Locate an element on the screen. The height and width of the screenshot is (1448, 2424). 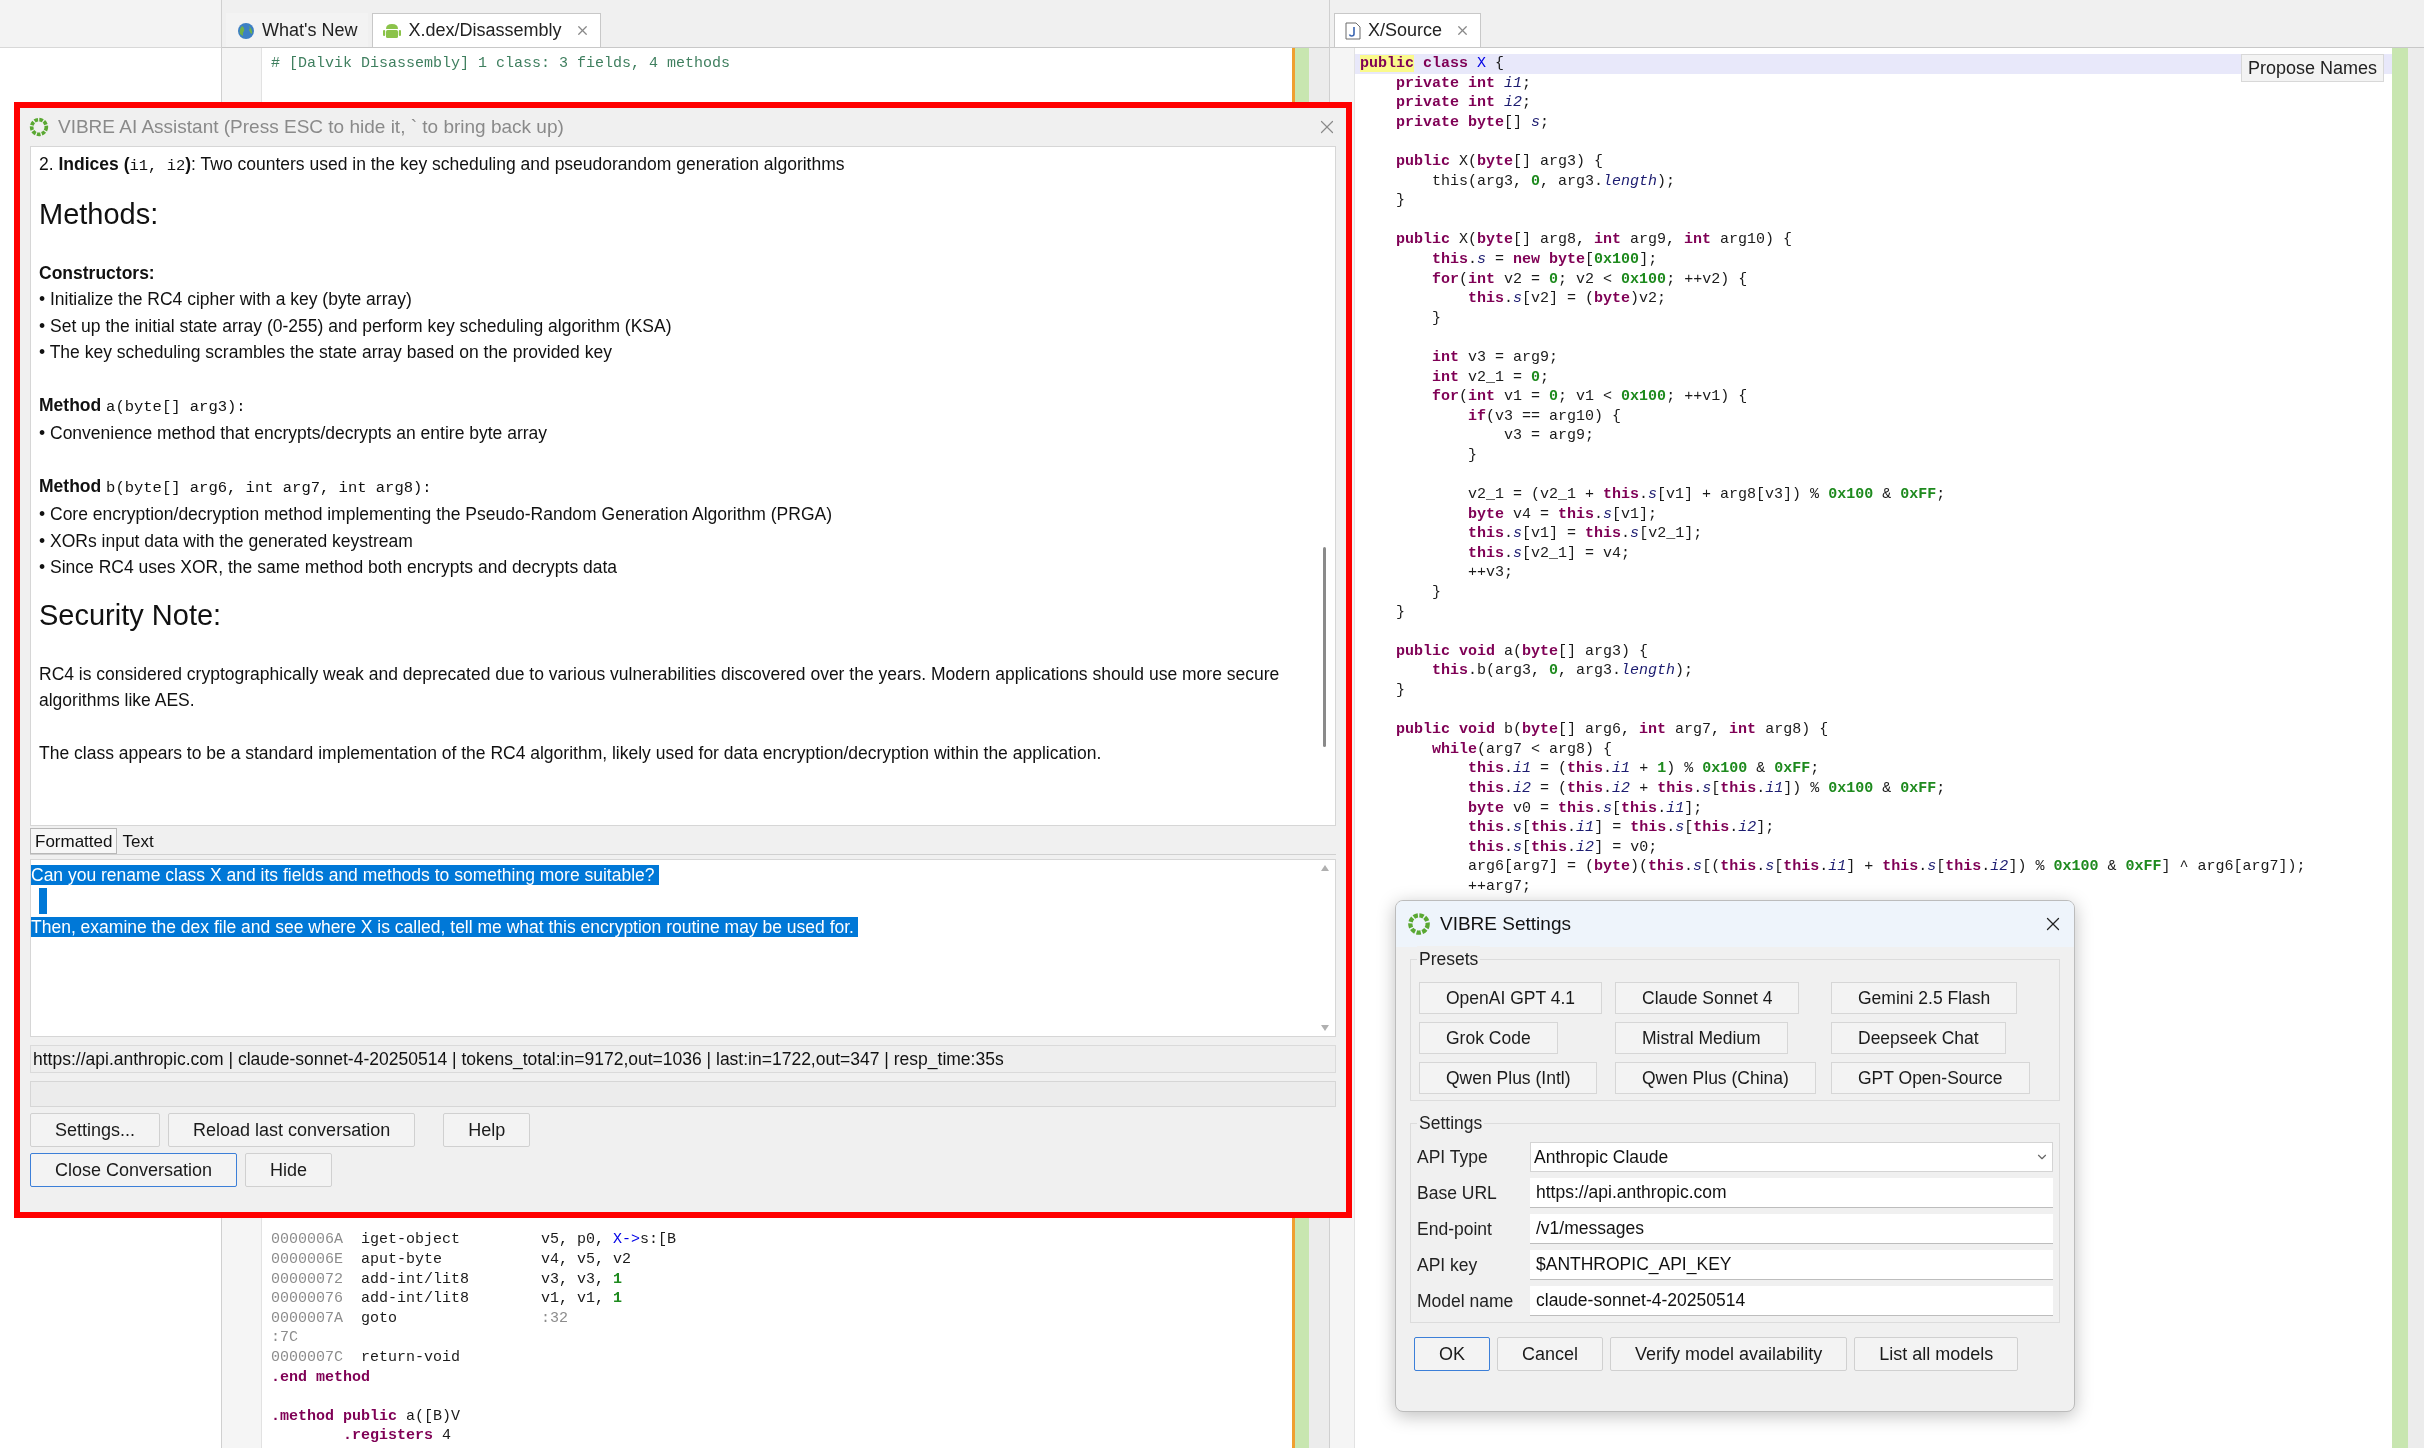
code-line: 0000007A goto :32 is located at coordinates (420, 1318).